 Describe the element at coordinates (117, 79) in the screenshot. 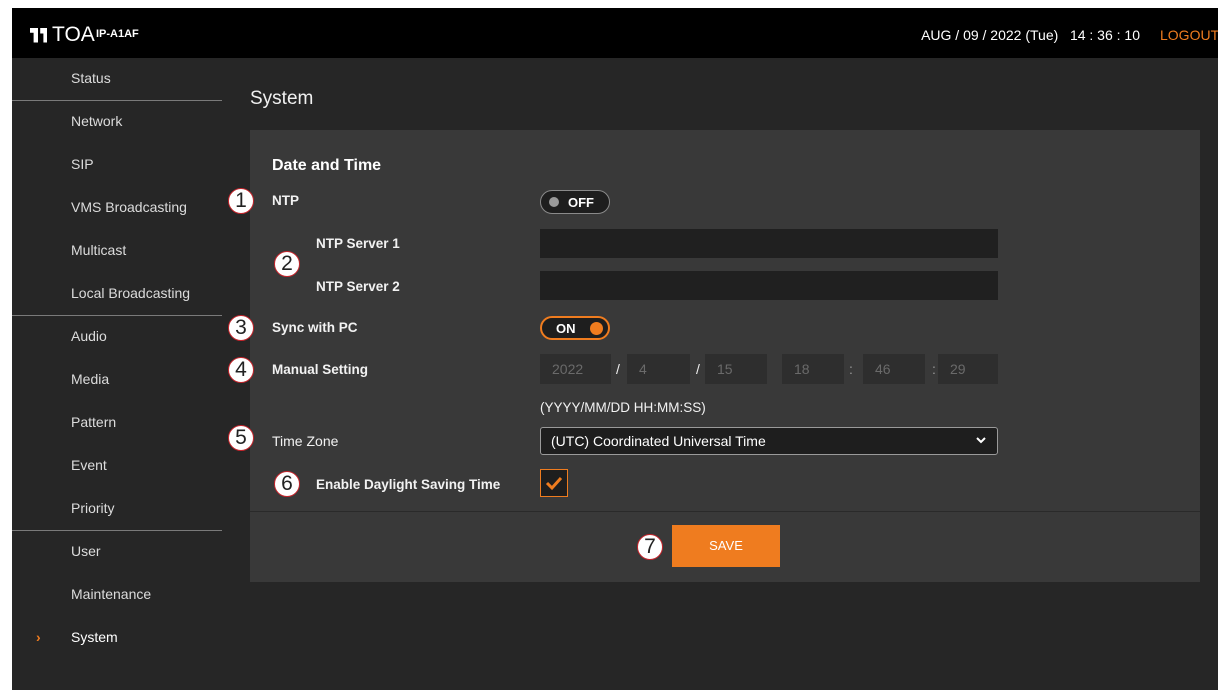

I see `sidebar-item-status: Status` at that location.